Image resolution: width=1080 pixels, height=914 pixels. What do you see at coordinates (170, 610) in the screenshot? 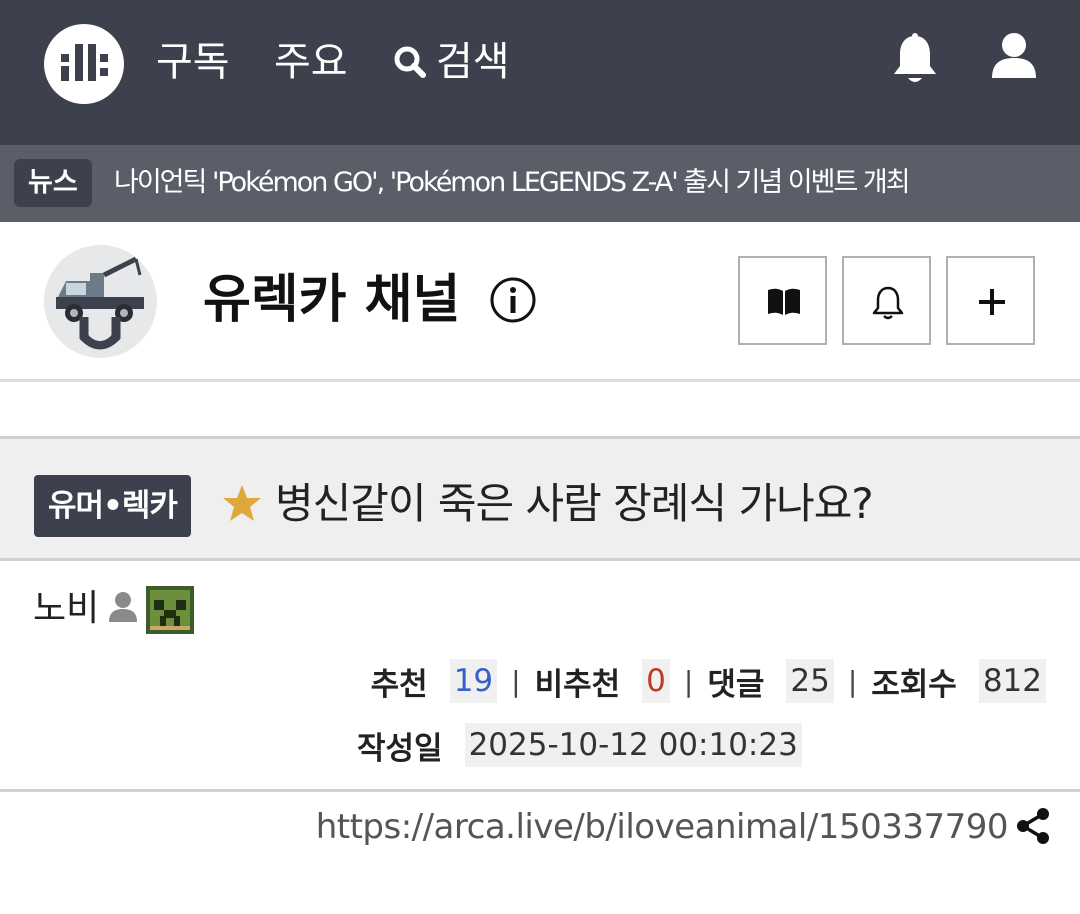
I see `author-avatar-icon` at bounding box center [170, 610].